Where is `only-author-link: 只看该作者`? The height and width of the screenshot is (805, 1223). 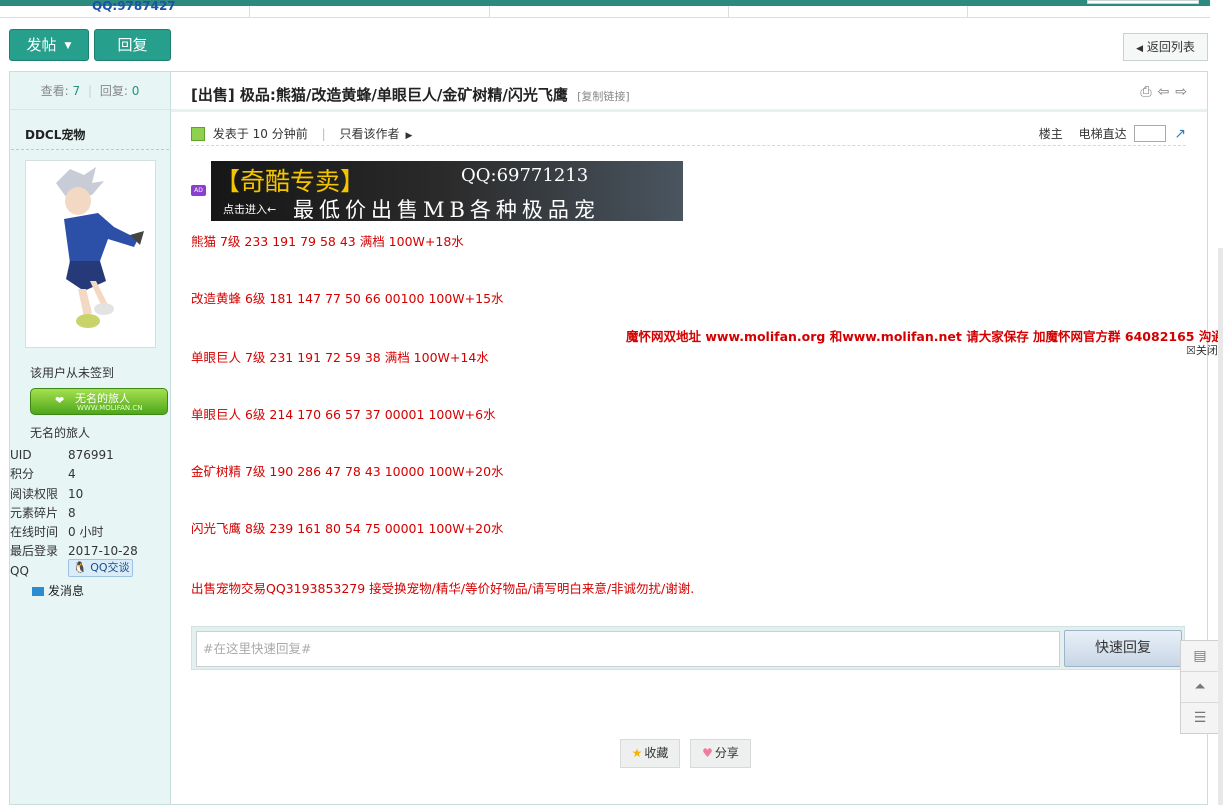
only-author-link: 只看该作者 is located at coordinates (369, 134).